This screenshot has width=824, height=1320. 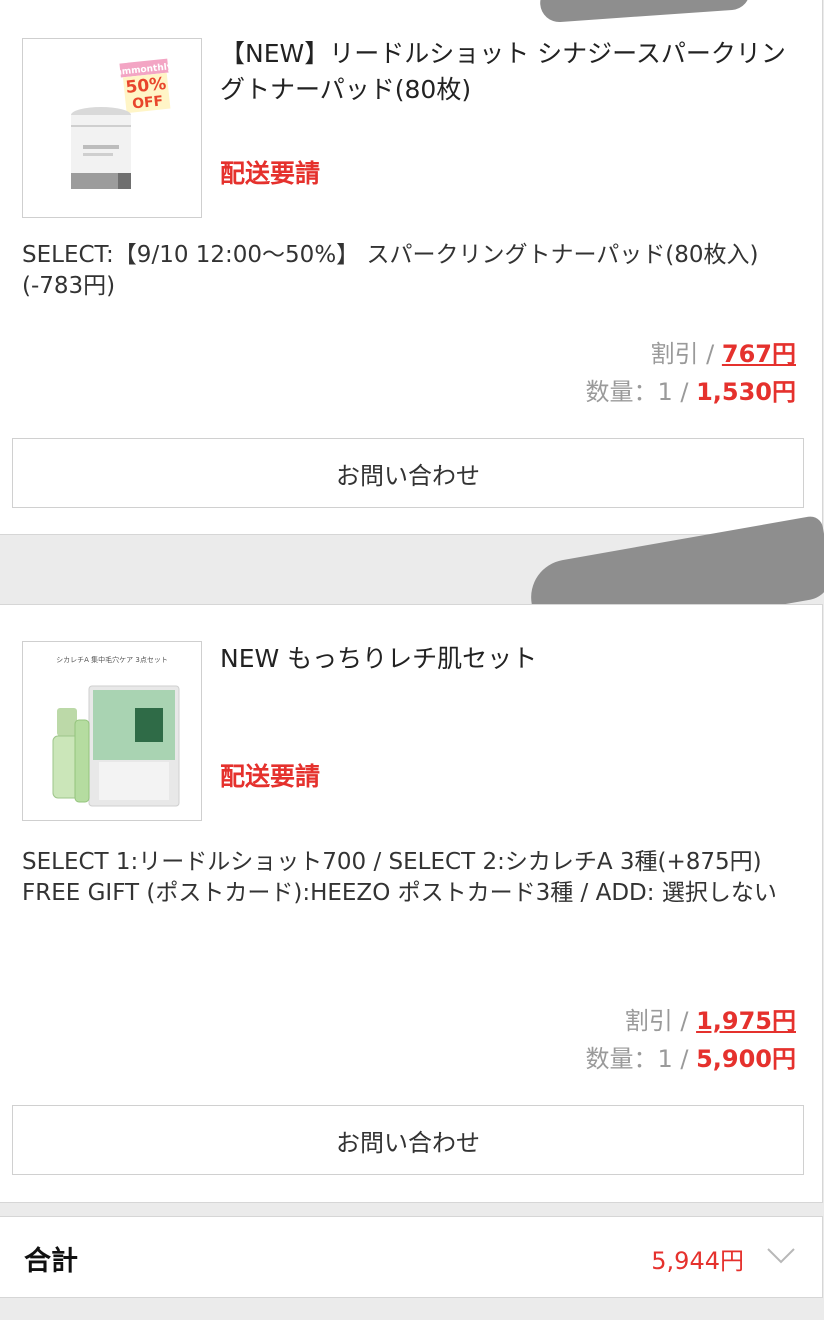 I want to click on discount-amount: 1,975円, so click(x=746, y=1021).